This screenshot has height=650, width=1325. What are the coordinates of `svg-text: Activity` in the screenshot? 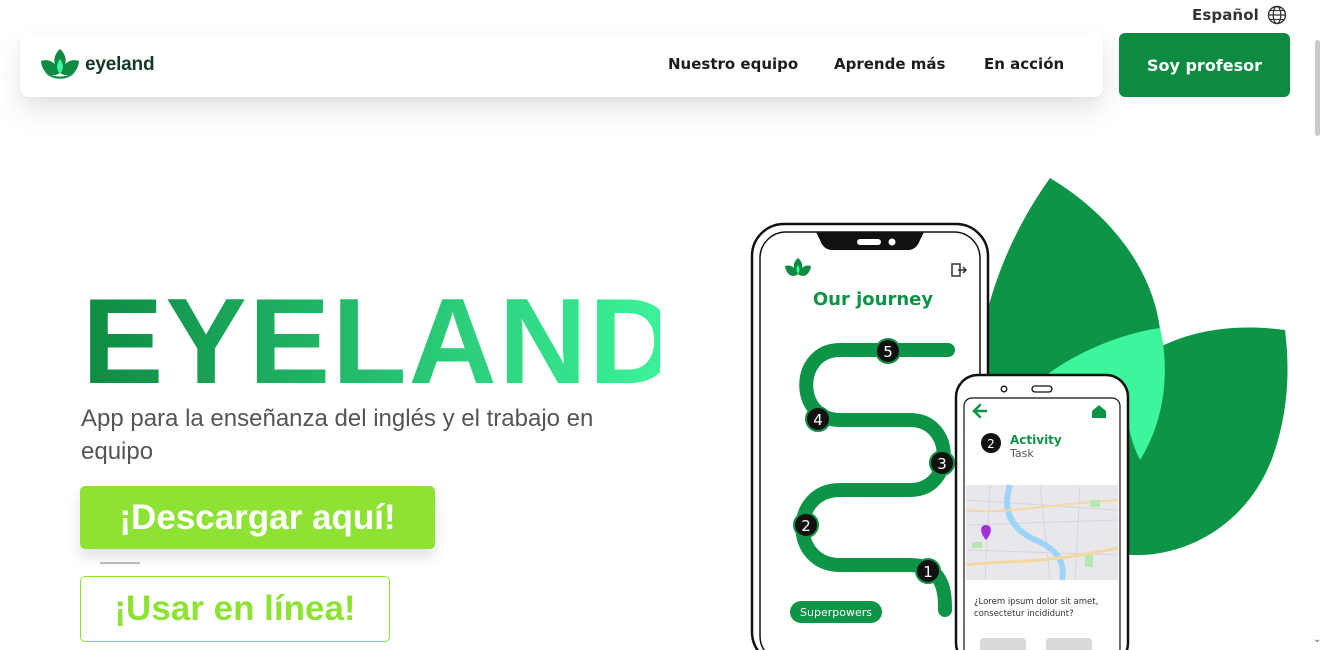 It's located at (1036, 440).